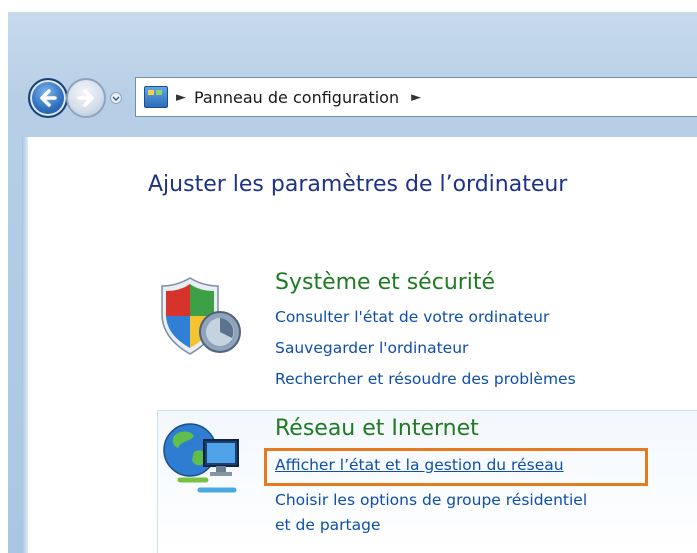 The height and width of the screenshot is (553, 697). Describe the element at coordinates (358, 184) in the screenshot. I see `page-title: Ajuster les paramètres de l’ordinateur` at that location.